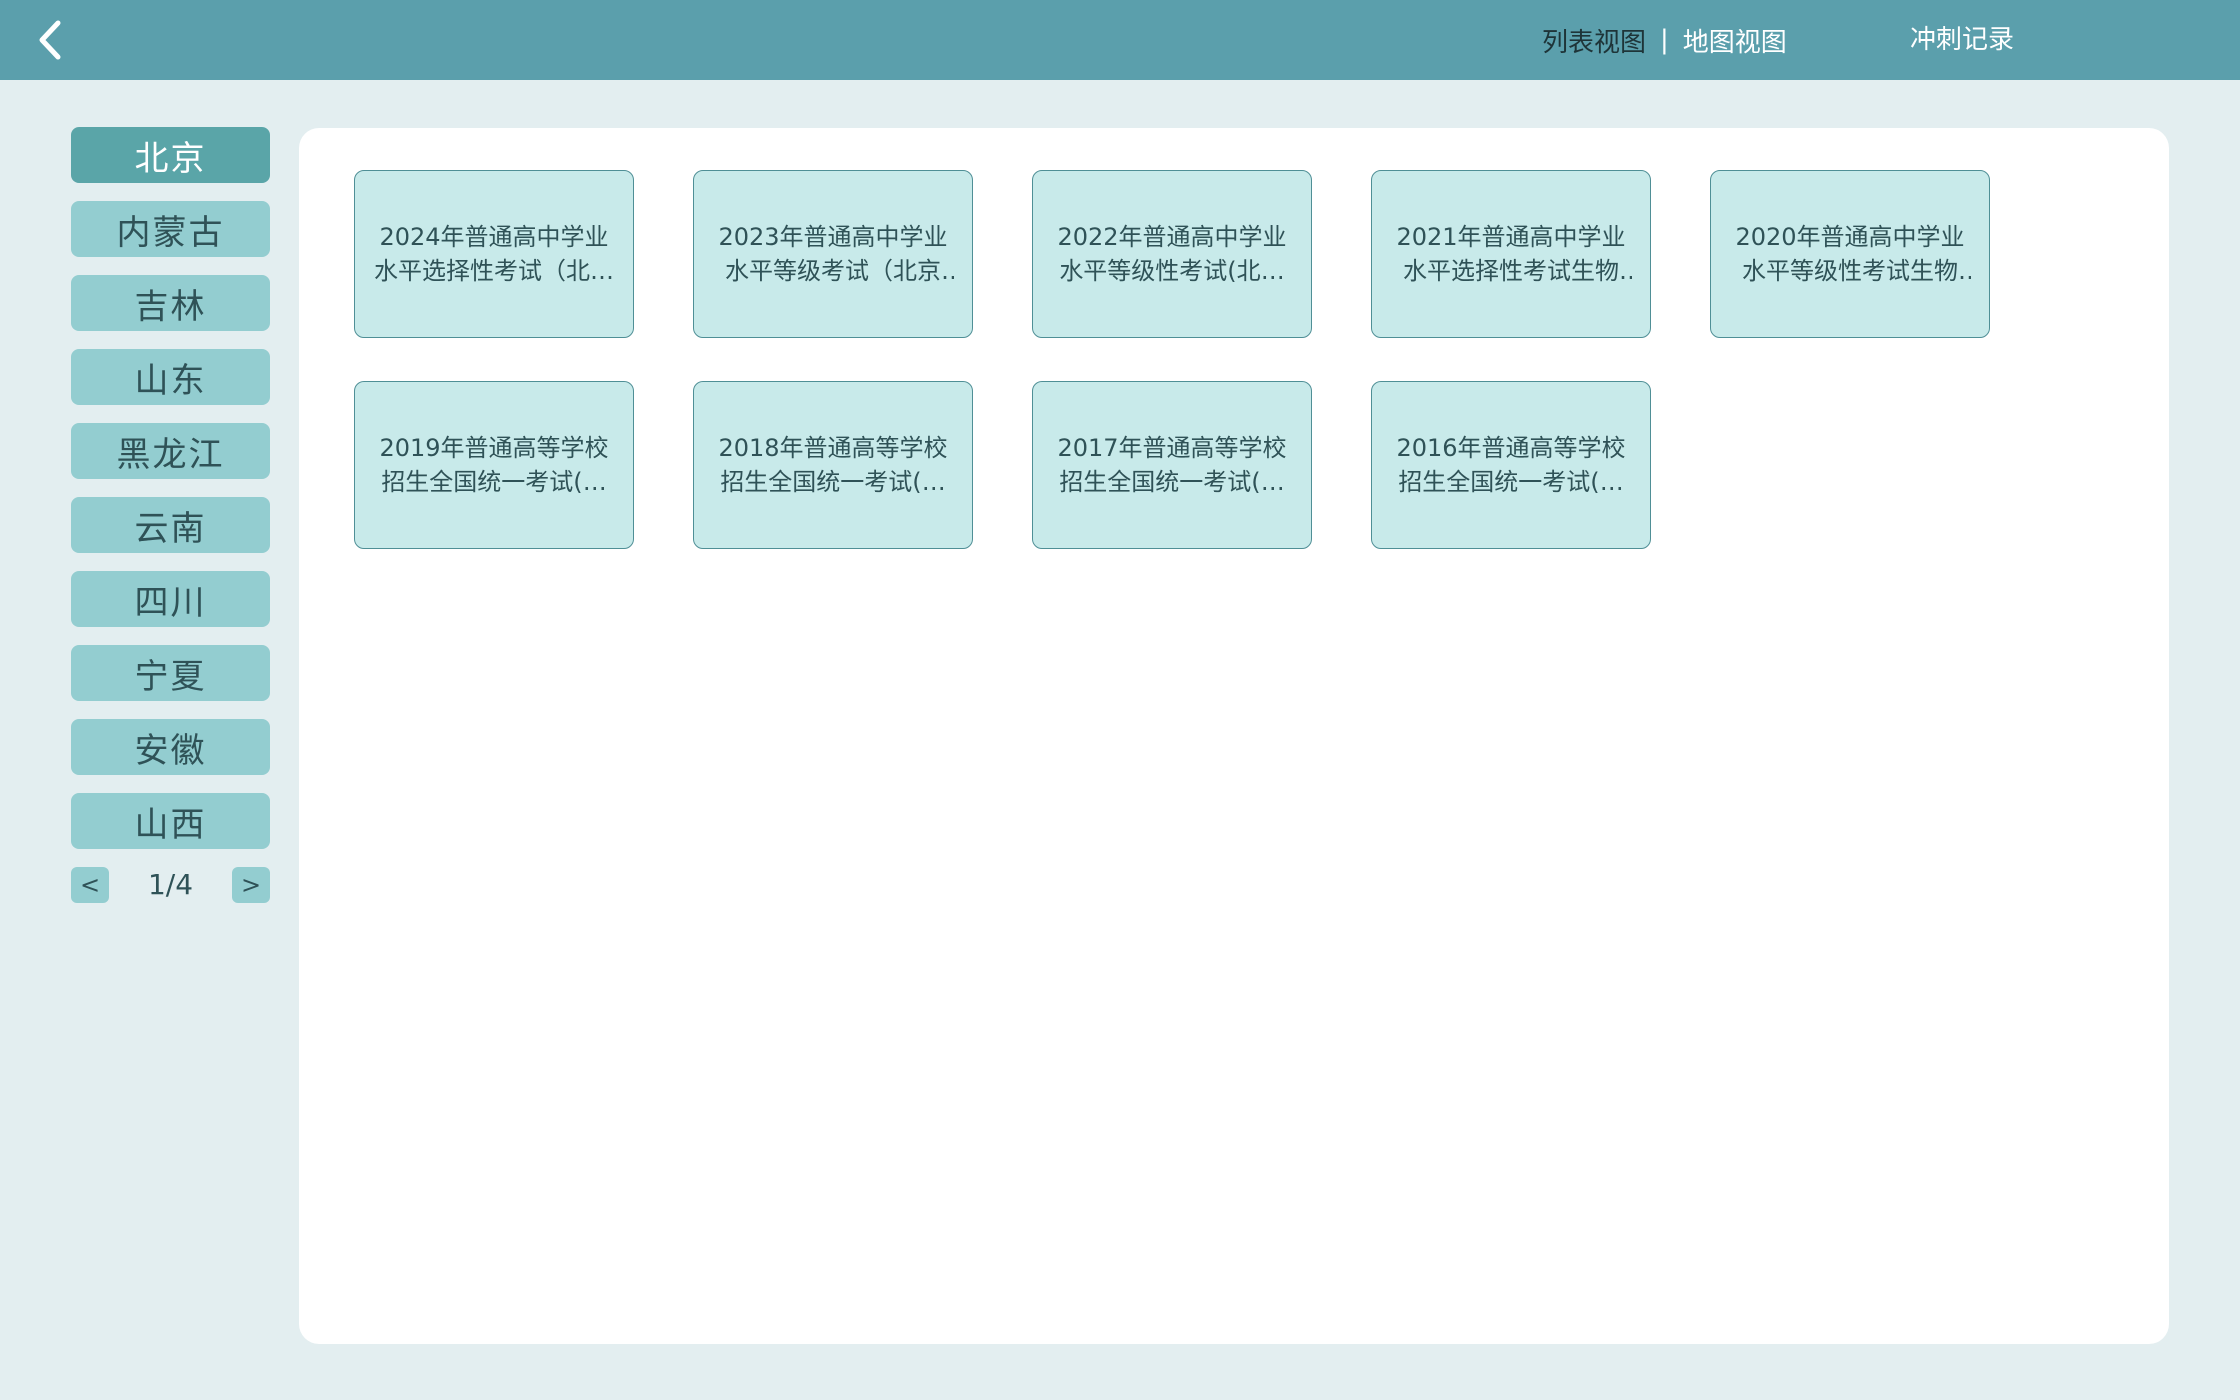  I want to click on region-pager: < 1/4 >, so click(170, 886).